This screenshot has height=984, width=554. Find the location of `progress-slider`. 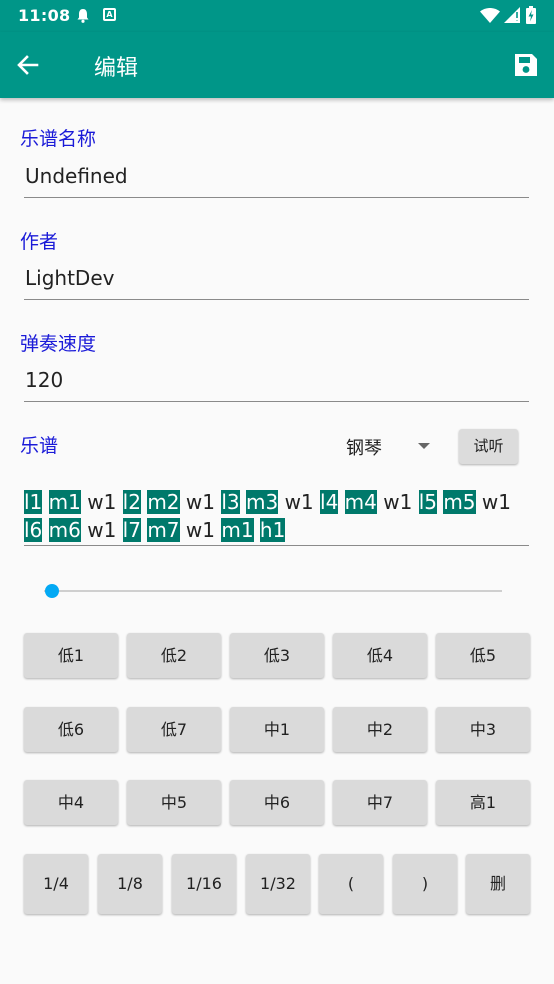

progress-slider is located at coordinates (273, 591).